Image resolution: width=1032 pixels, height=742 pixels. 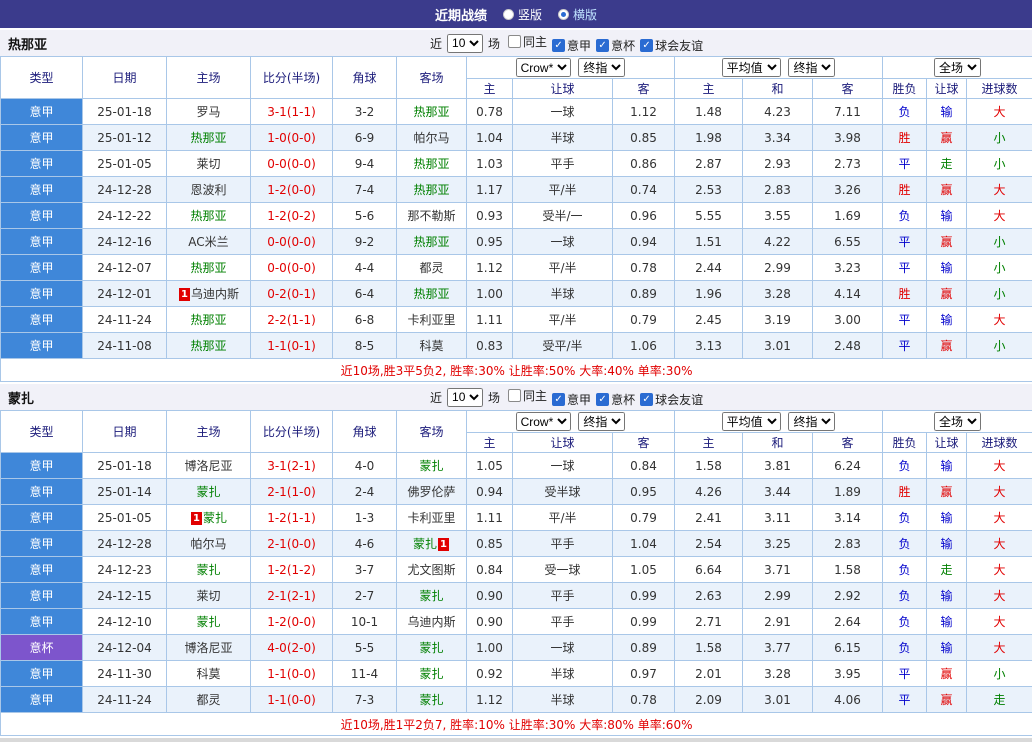 I want to click on team-name-link: 恩波利, so click(x=208, y=190).